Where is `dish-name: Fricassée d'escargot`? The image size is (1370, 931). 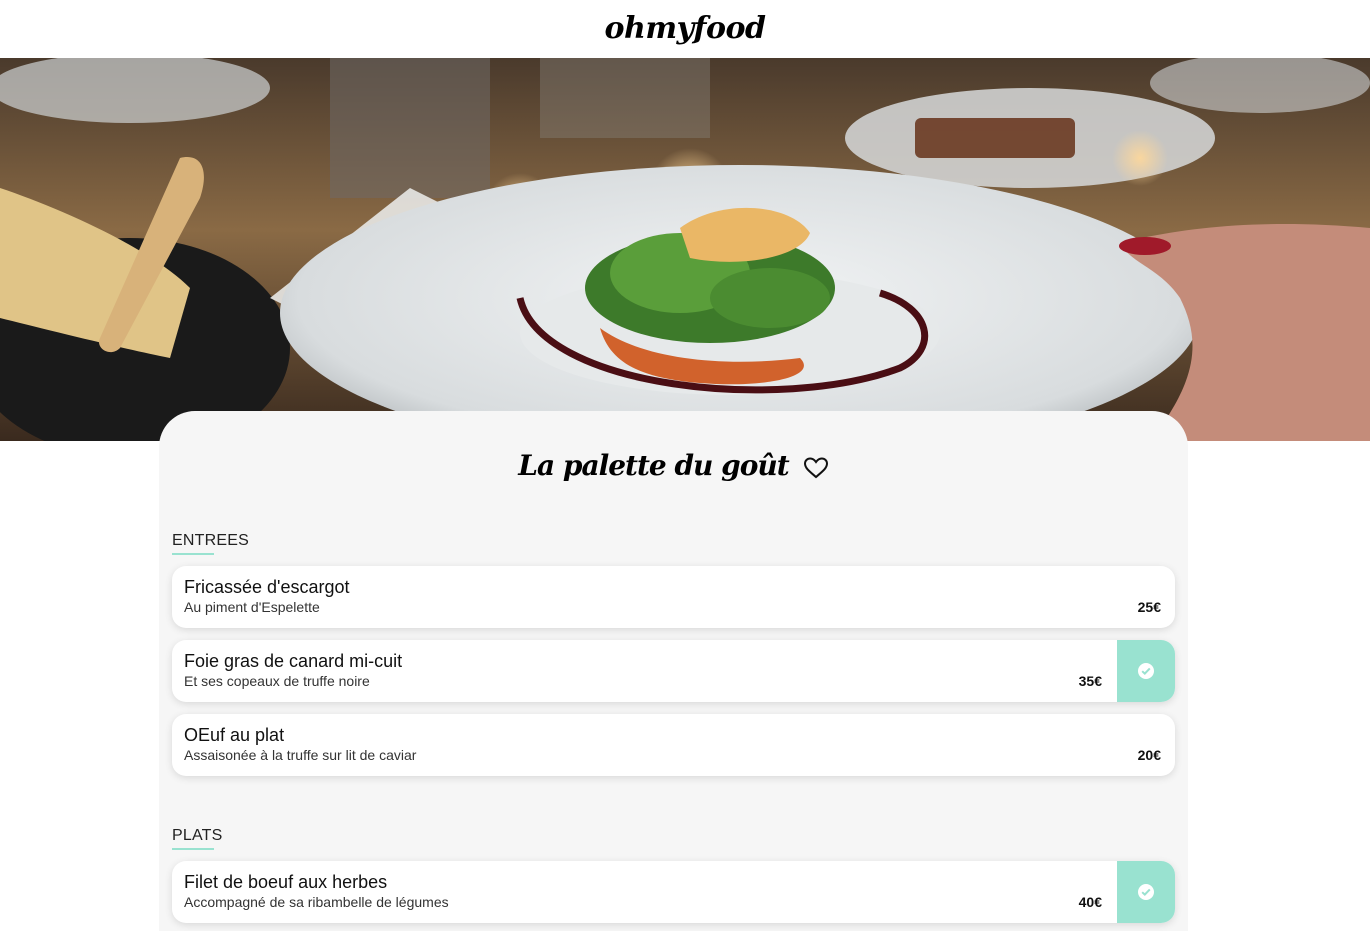 dish-name: Fricassée d'escargot is located at coordinates (267, 587).